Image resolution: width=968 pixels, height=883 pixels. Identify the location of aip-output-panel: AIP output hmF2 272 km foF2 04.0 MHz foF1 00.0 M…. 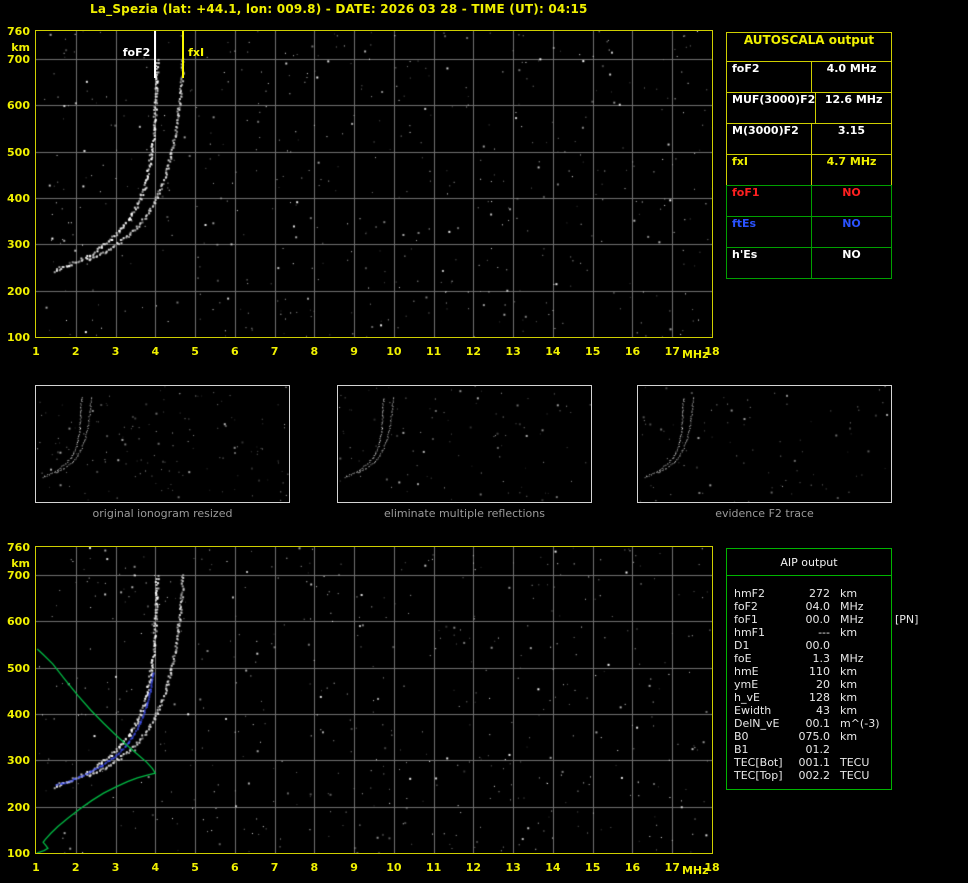
(822, 669).